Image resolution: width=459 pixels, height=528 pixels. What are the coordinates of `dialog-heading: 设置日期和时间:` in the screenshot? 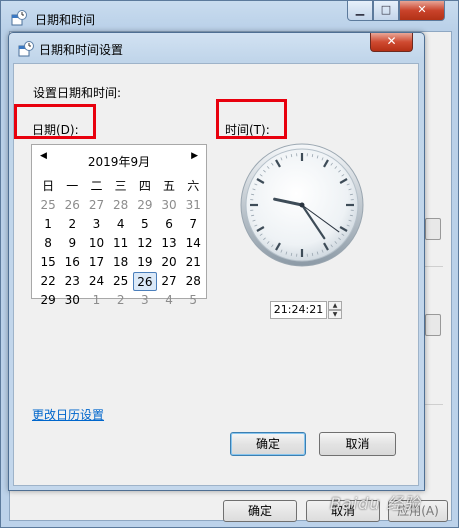 It's located at (77, 93).